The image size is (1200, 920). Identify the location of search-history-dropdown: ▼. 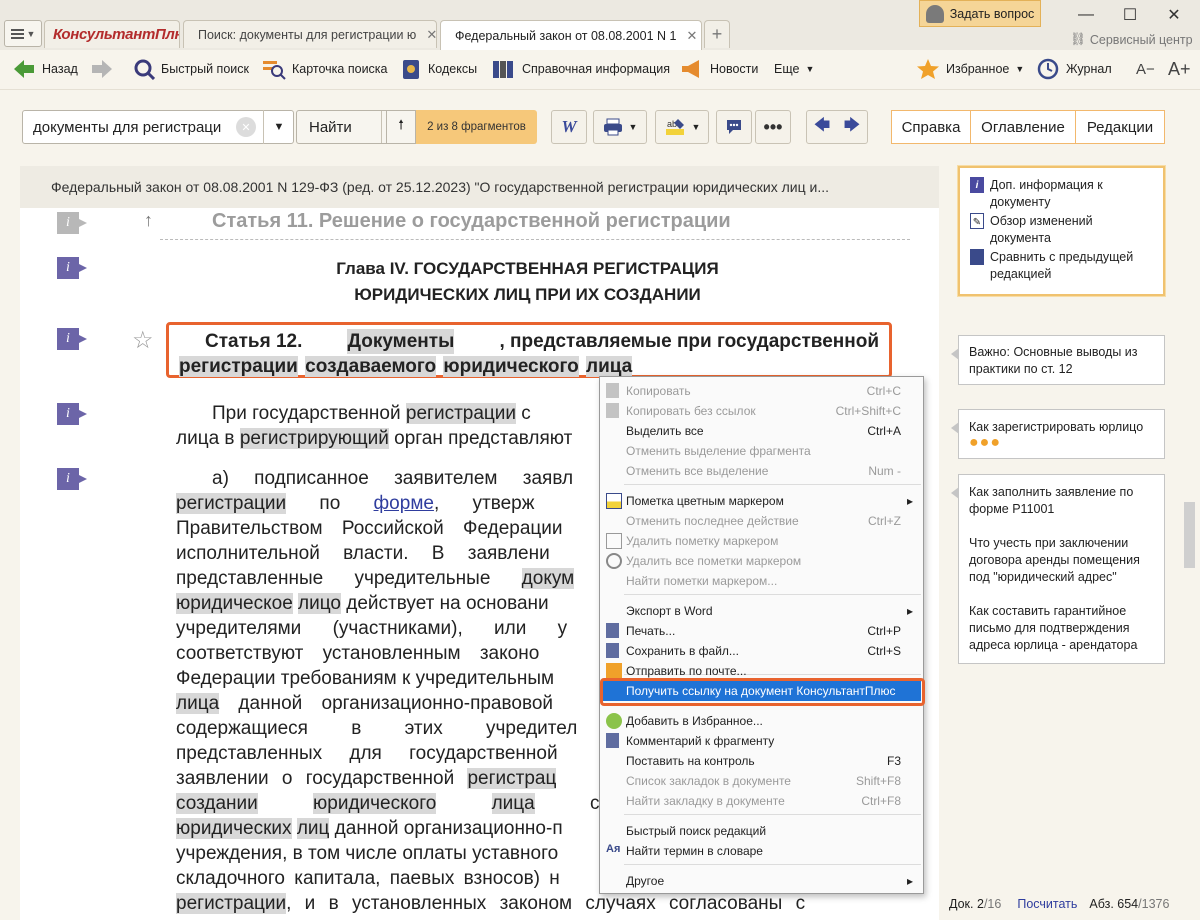
(278, 127).